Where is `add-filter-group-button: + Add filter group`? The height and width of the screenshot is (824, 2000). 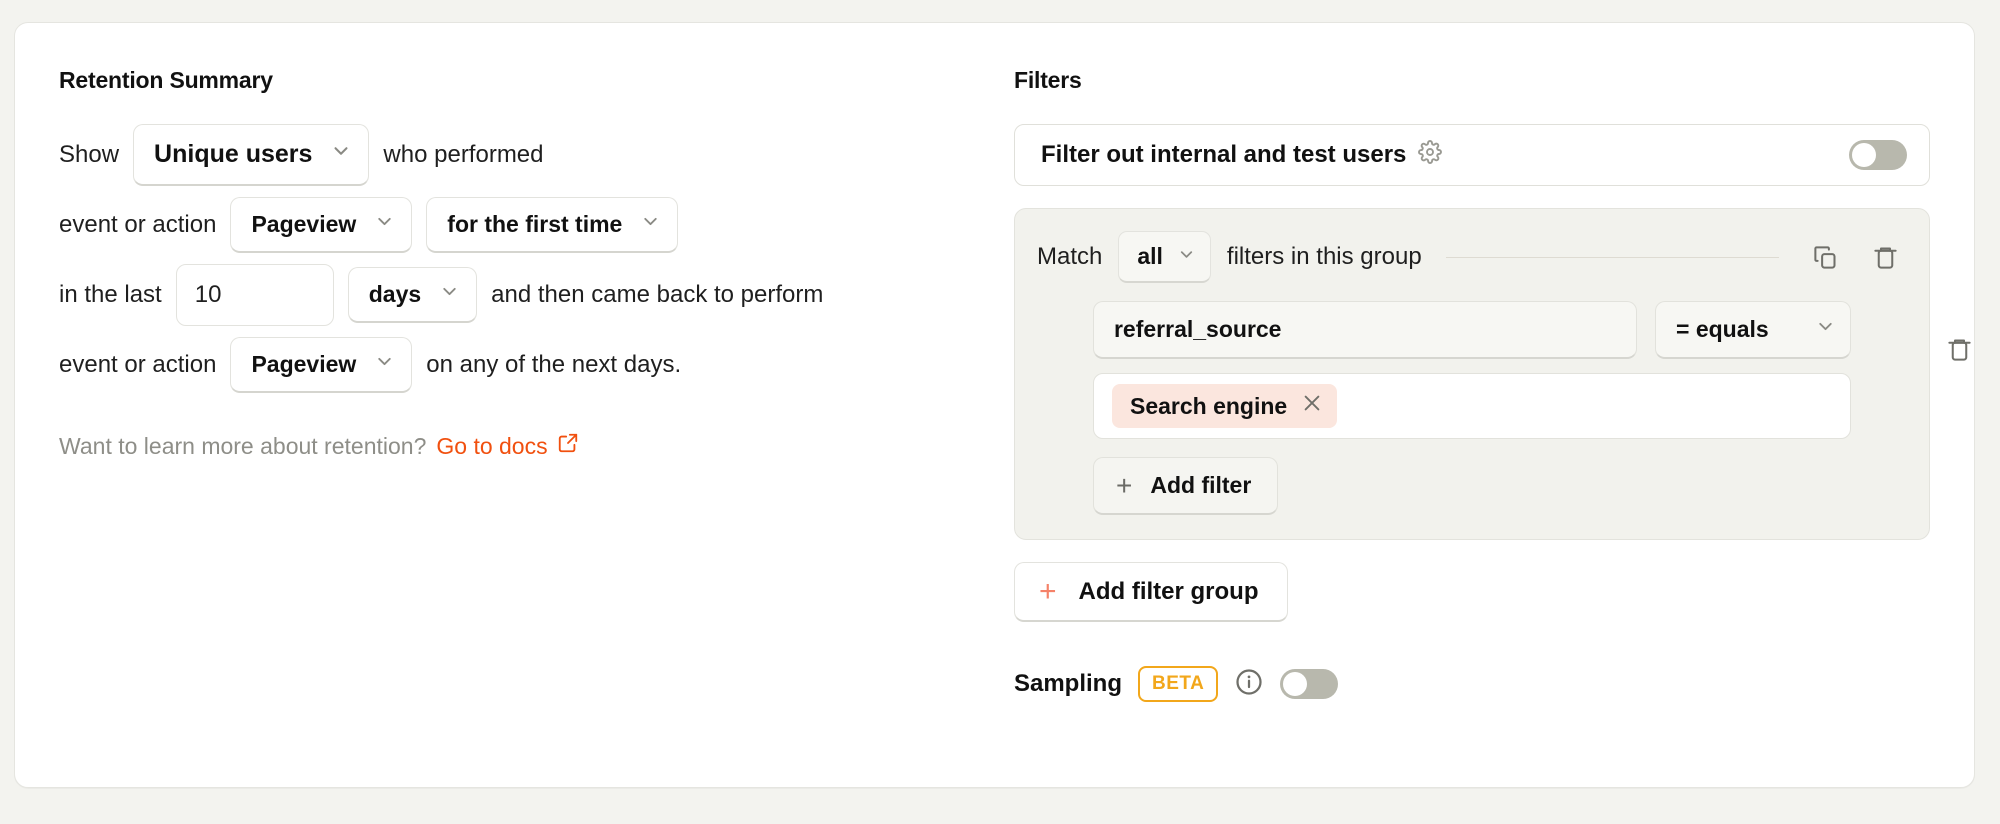 add-filter-group-button: + Add filter group is located at coordinates (1150, 592).